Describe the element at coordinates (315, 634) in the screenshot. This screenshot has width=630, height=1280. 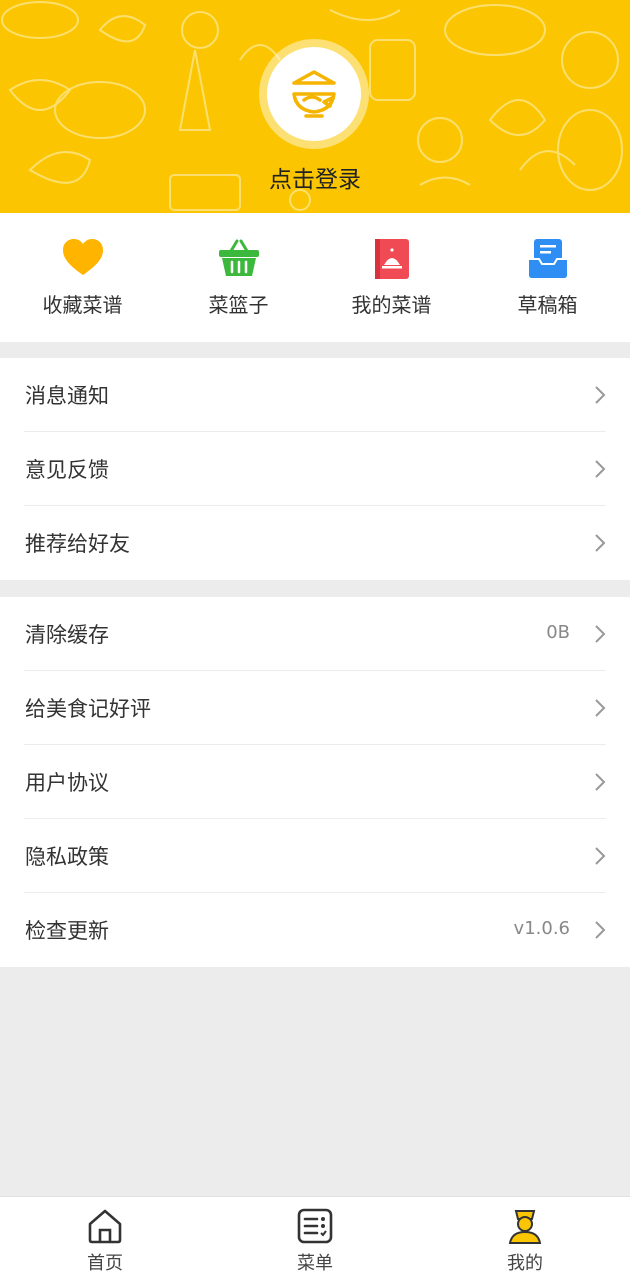
I see `menu-item-clear-cache: 清除缓存 0B` at that location.